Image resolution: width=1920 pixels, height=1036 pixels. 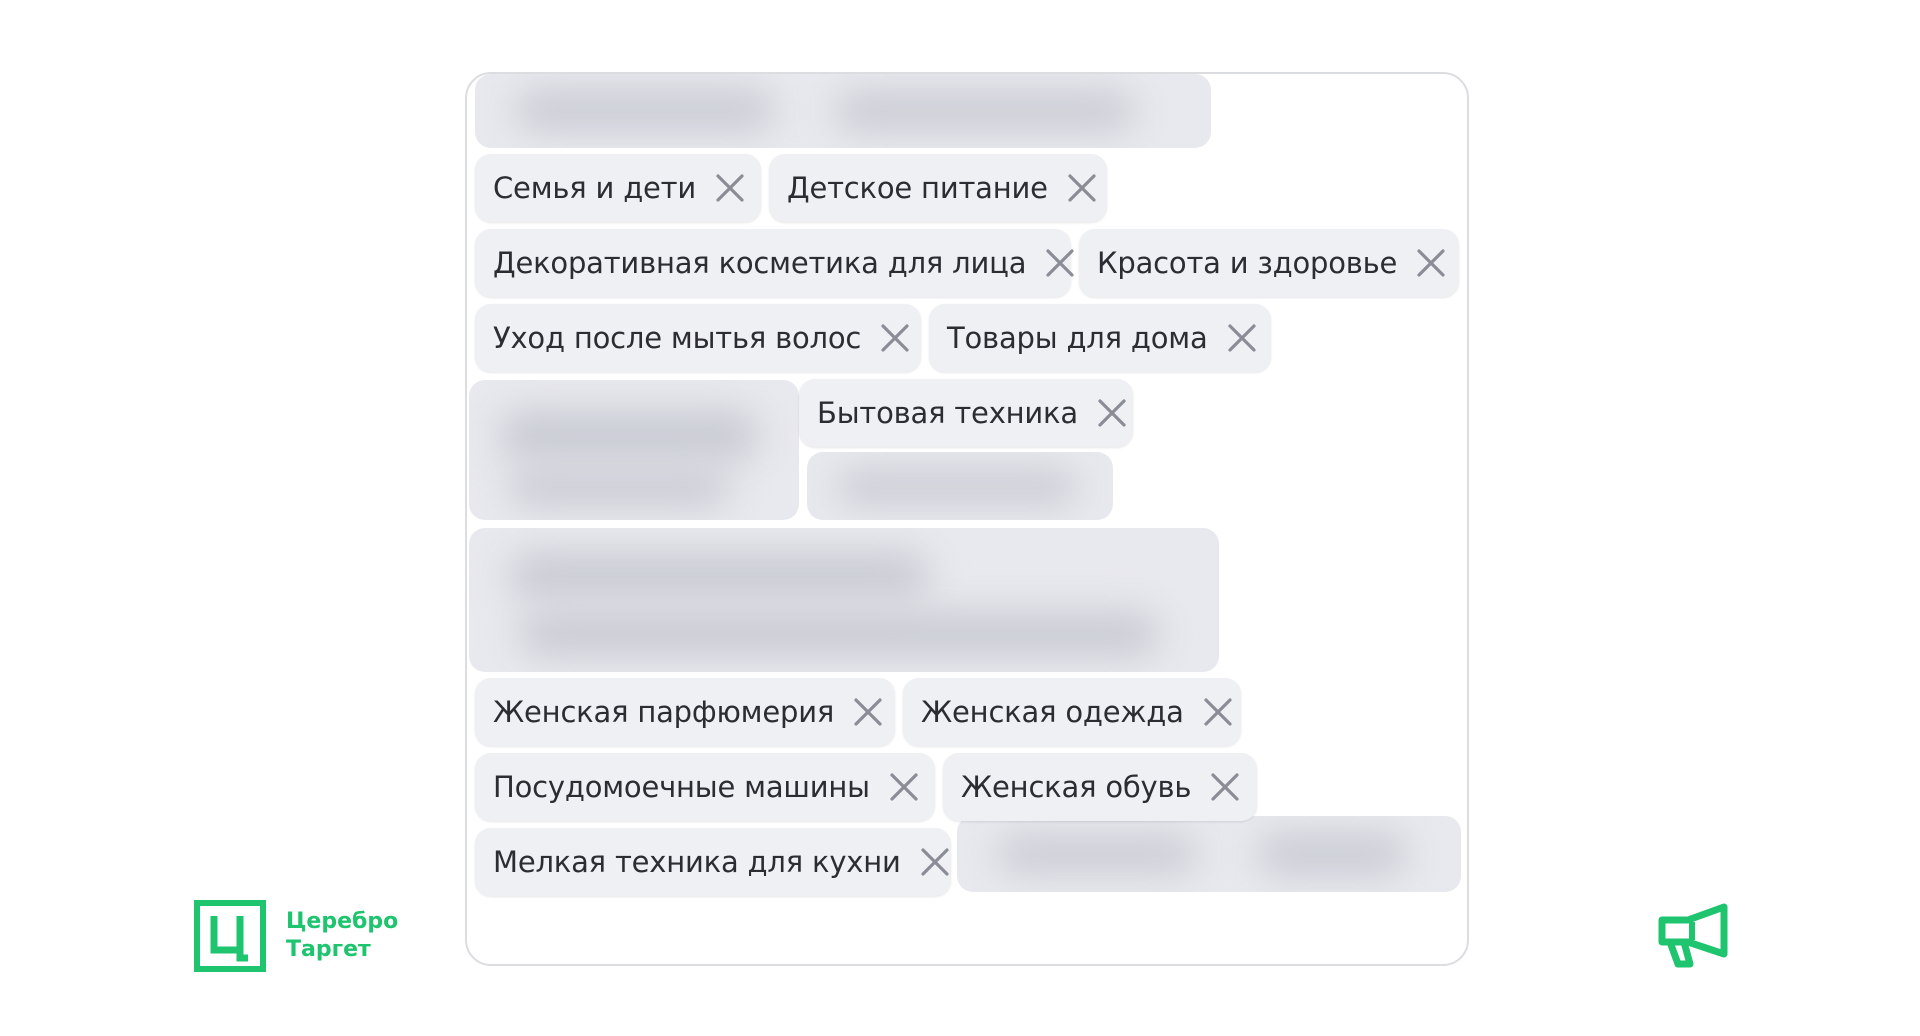 What do you see at coordinates (1693, 935) in the screenshot?
I see `megaphone-icon` at bounding box center [1693, 935].